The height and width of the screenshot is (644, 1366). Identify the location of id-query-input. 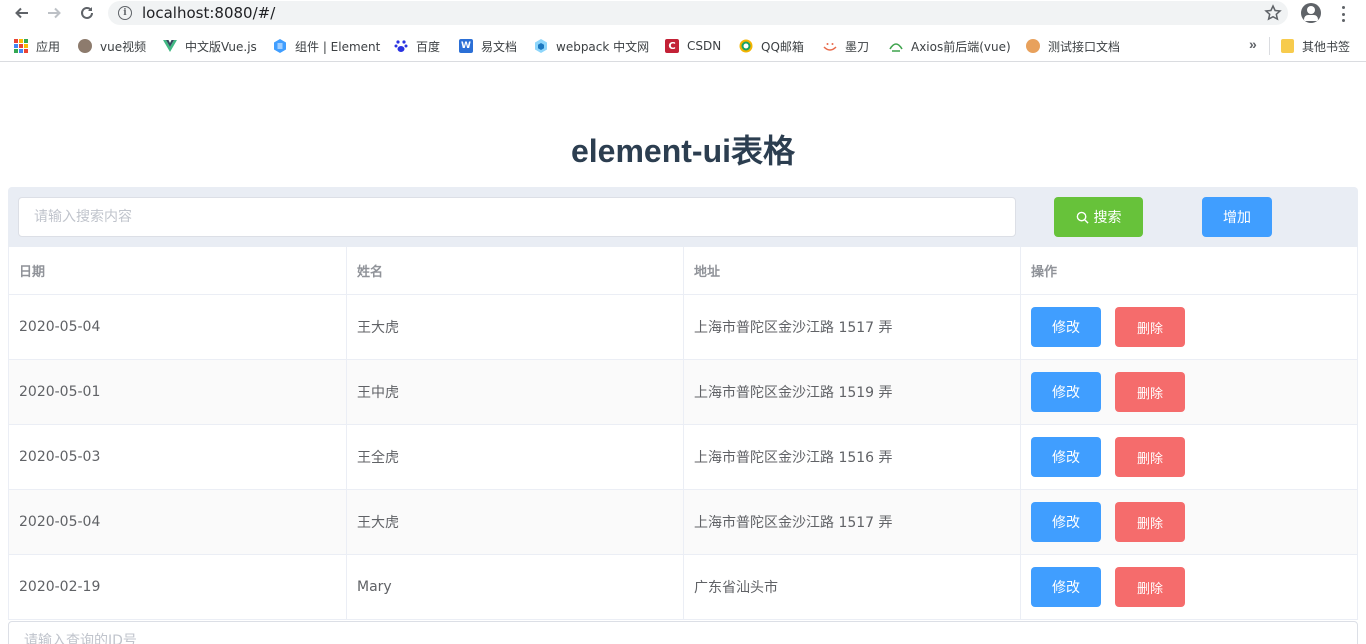
(683, 632).